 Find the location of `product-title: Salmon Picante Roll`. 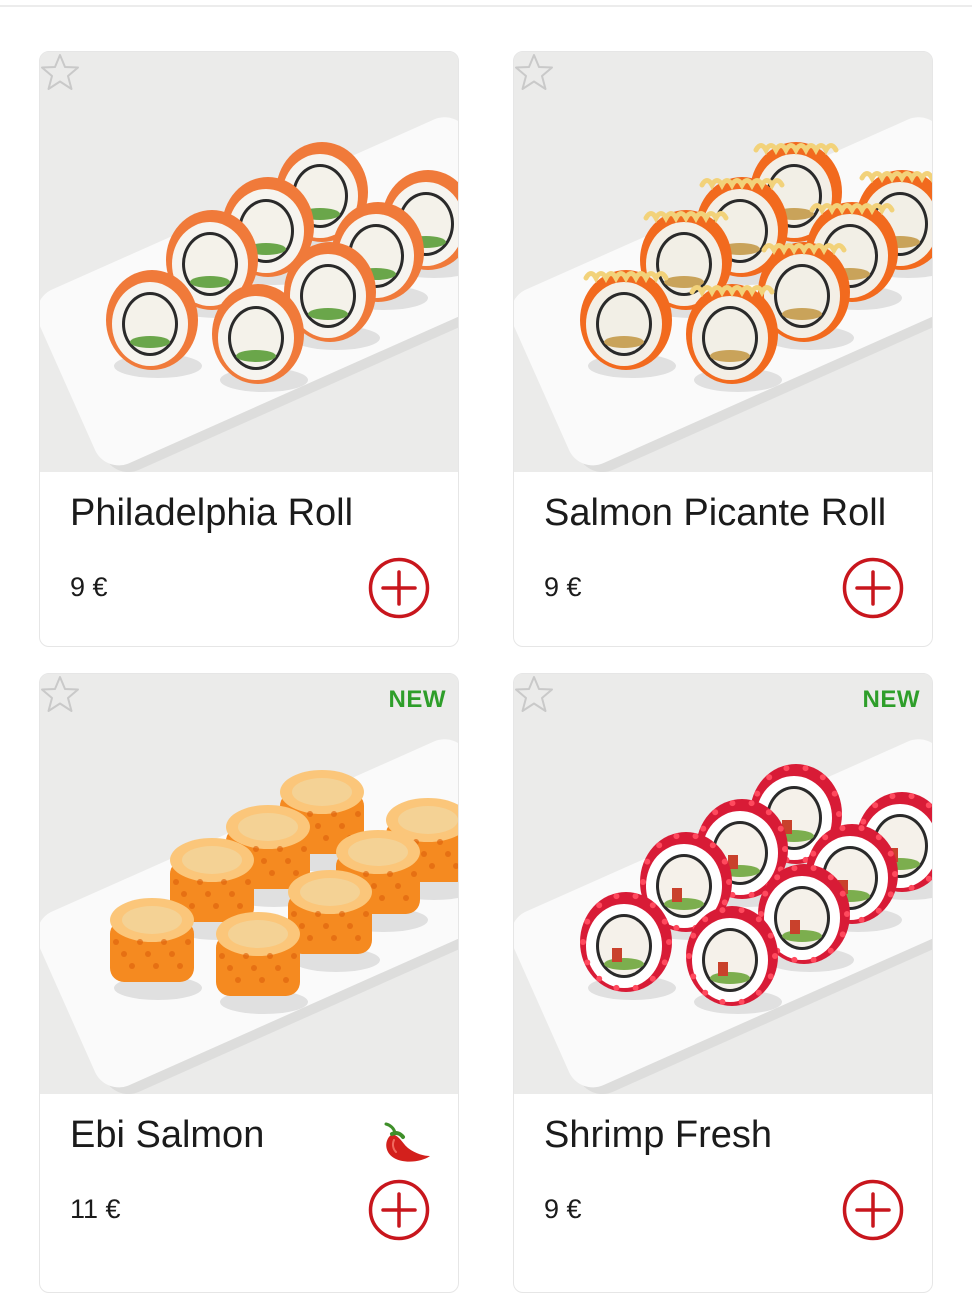

product-title: Salmon Picante Roll is located at coordinates (715, 513).